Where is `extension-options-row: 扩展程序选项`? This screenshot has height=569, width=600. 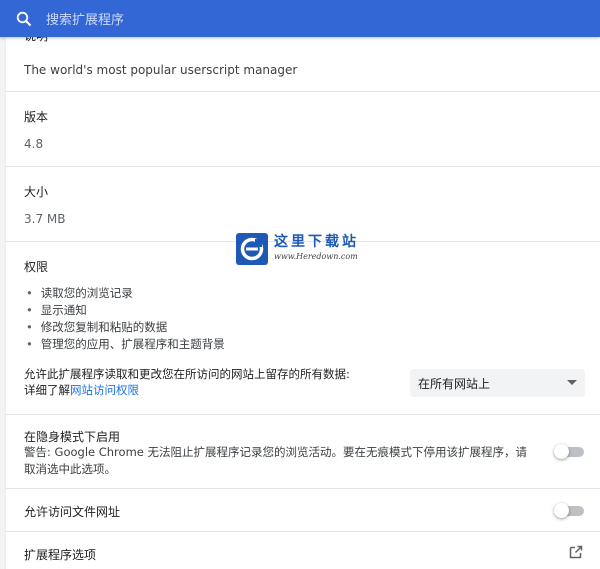 extension-options-row: 扩展程序选项 is located at coordinates (303, 550).